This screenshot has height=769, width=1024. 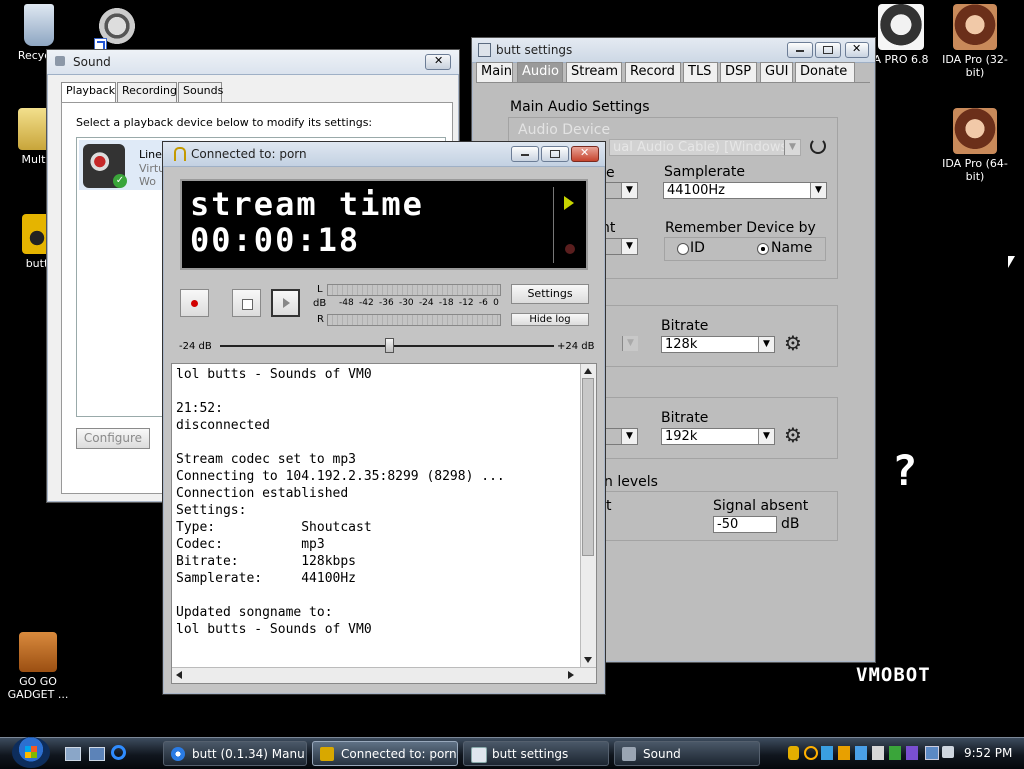 What do you see at coordinates (793, 753) in the screenshot?
I see `headphones-tray-icon` at bounding box center [793, 753].